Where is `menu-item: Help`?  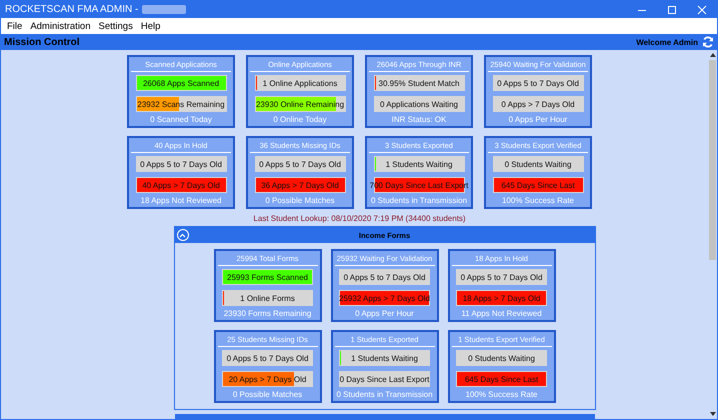 menu-item: Help is located at coordinates (150, 26).